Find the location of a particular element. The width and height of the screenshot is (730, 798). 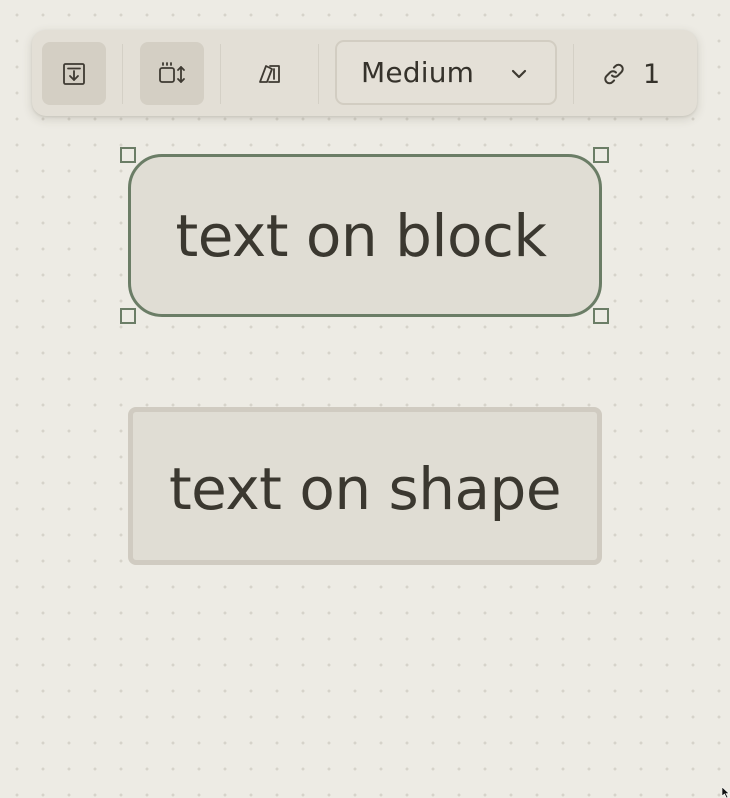

element-toolbar: Medium 1 is located at coordinates (364, 73).